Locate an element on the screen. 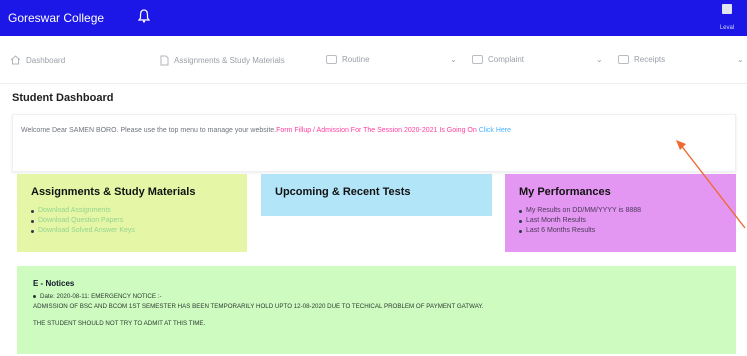 The image size is (747, 356). calendar-icon is located at coordinates (331, 59).